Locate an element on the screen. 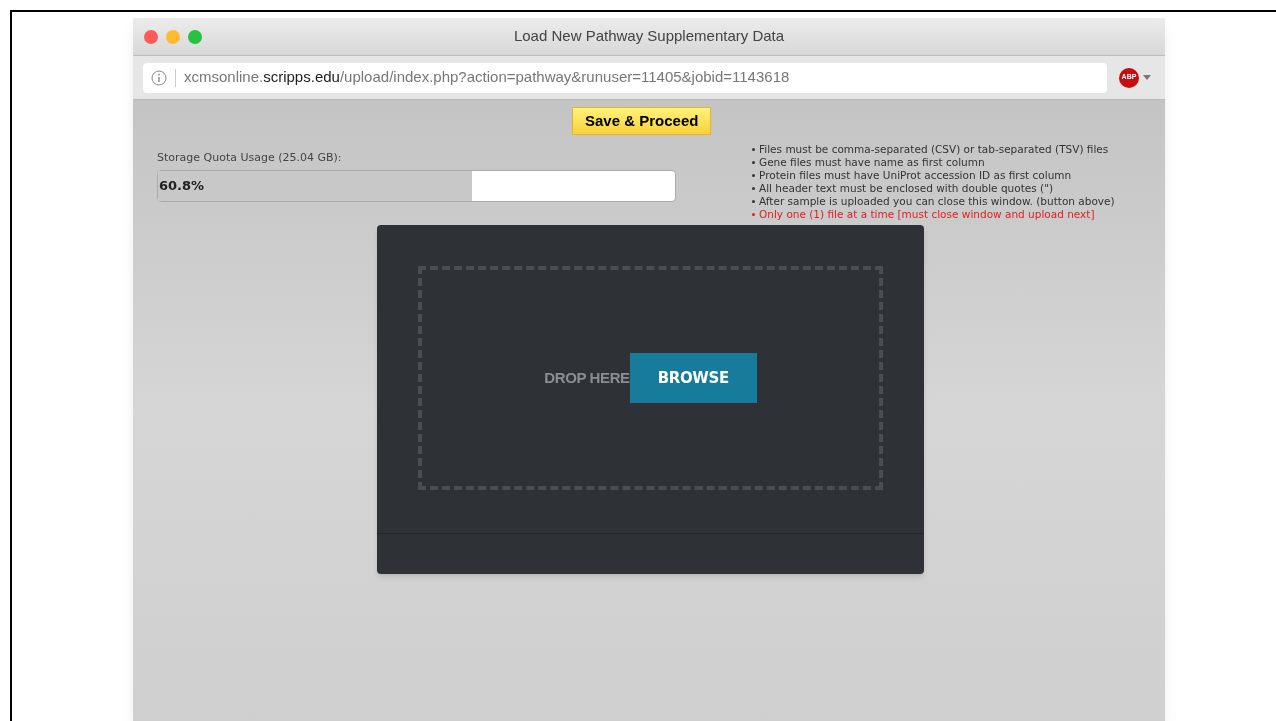 The height and width of the screenshot is (721, 1276). note-text: All header text must be enclosed with double quotes (") is located at coordinates (906, 188).